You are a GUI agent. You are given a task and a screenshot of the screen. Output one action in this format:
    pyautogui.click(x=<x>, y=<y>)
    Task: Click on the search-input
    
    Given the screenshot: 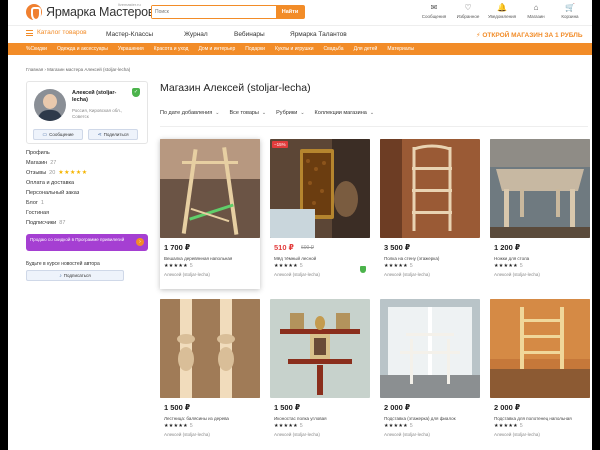 What is the action you would take?
    pyautogui.click(x=214, y=12)
    